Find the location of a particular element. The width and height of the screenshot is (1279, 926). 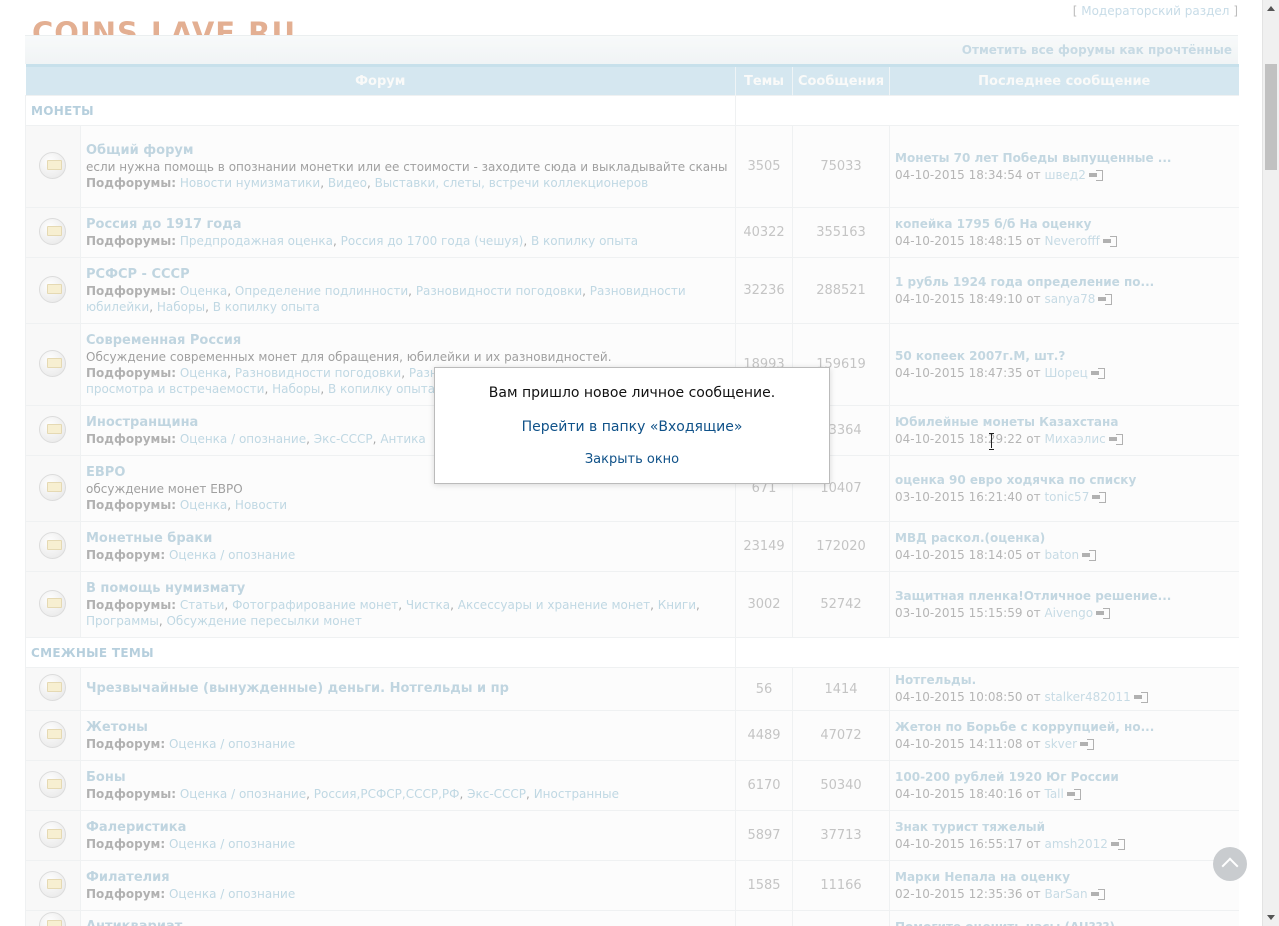

text-cursor-icon is located at coordinates (992, 441).